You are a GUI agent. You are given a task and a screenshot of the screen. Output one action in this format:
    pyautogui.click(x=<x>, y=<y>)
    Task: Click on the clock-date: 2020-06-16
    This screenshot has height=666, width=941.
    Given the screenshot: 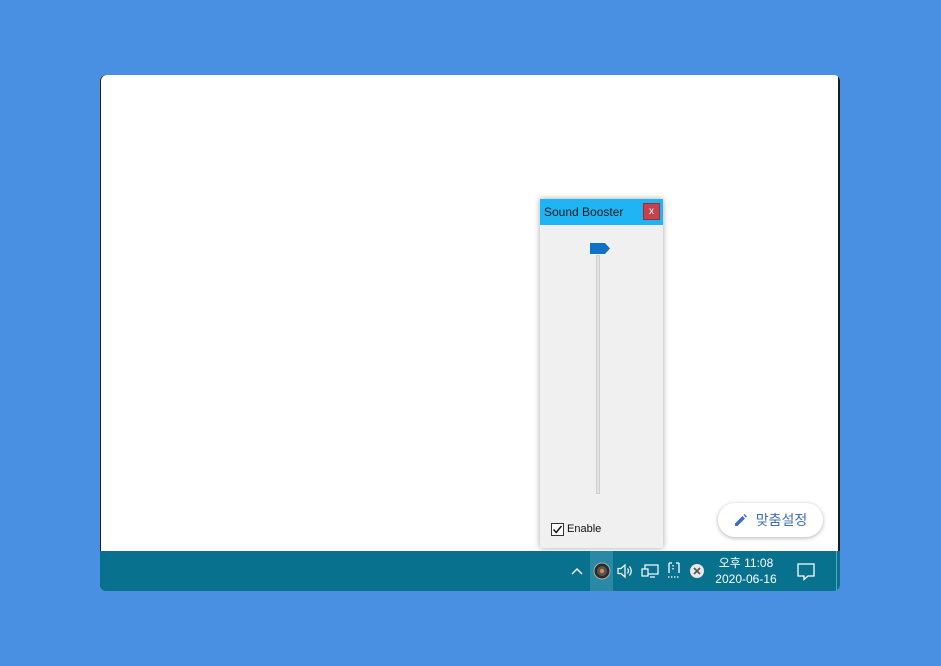 What is the action you would take?
    pyautogui.click(x=746, y=579)
    